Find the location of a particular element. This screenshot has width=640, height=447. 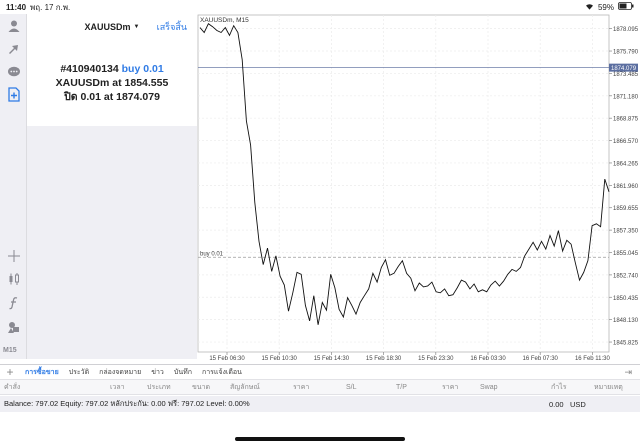

battery-percent: 59% is located at coordinates (605, 7).